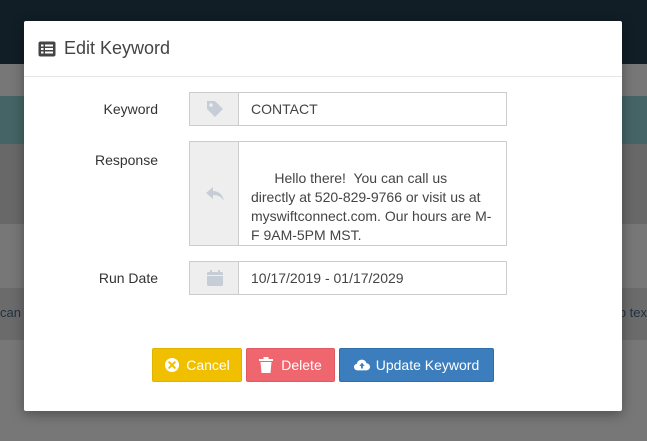 The height and width of the screenshot is (441, 647). What do you see at coordinates (172, 365) in the screenshot?
I see `times-circle-icon` at bounding box center [172, 365].